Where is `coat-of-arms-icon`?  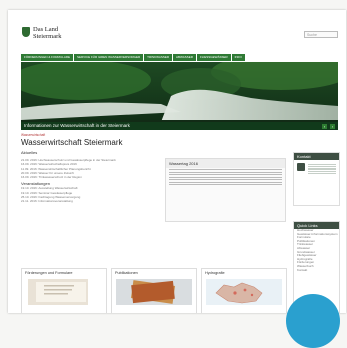 coat-of-arms-icon is located at coordinates (26, 32).